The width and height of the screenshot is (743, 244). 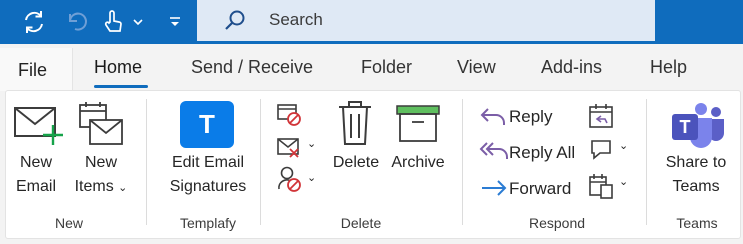 What do you see at coordinates (252, 67) in the screenshot?
I see `tab-send-receive: Send / Receive` at bounding box center [252, 67].